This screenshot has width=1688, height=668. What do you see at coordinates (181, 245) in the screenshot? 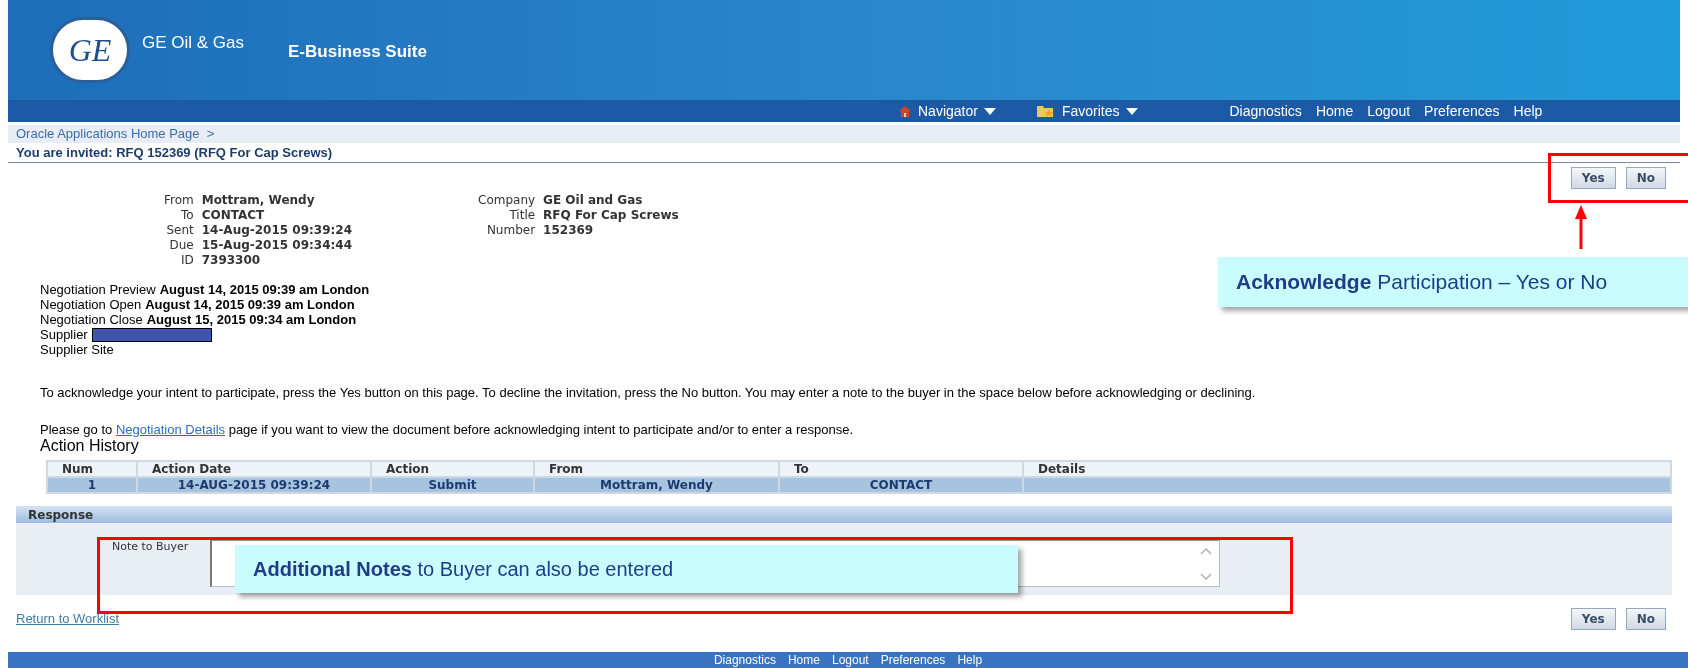
I see `field-label: Due` at bounding box center [181, 245].